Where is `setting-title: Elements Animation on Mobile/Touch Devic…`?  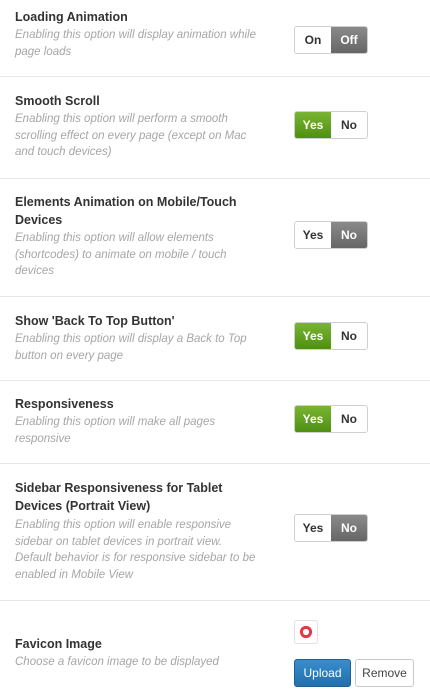 setting-title: Elements Animation on Mobile/Touch Devic… is located at coordinates (126, 211).